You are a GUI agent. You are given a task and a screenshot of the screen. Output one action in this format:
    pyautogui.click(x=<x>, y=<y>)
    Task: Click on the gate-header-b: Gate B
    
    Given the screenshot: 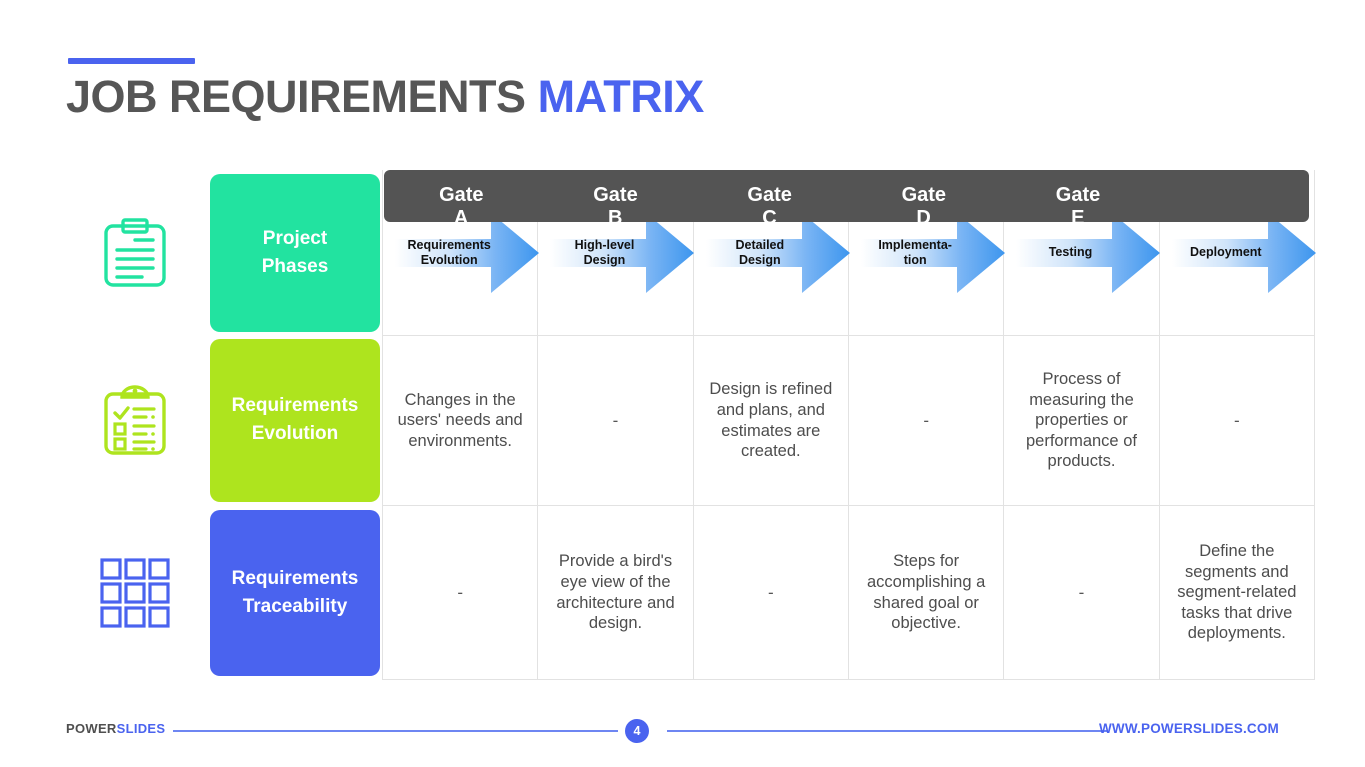 What is the action you would take?
    pyautogui.click(x=615, y=199)
    